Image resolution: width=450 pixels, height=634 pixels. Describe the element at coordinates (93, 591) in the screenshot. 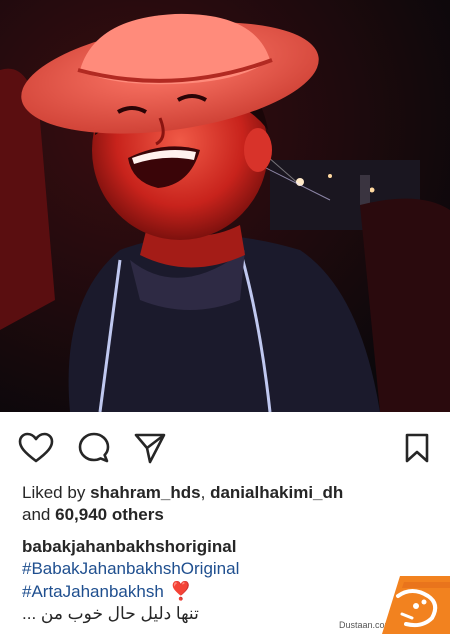

I see `hashtag-arta: #ArtaJahanbakhsh` at that location.